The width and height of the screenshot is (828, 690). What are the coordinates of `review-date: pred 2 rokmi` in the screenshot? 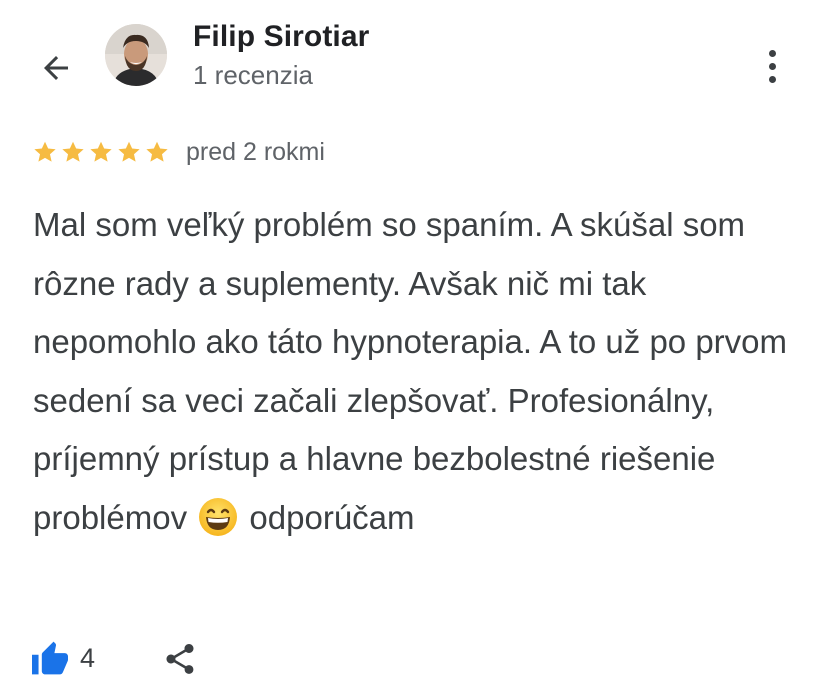 It's located at (255, 151).